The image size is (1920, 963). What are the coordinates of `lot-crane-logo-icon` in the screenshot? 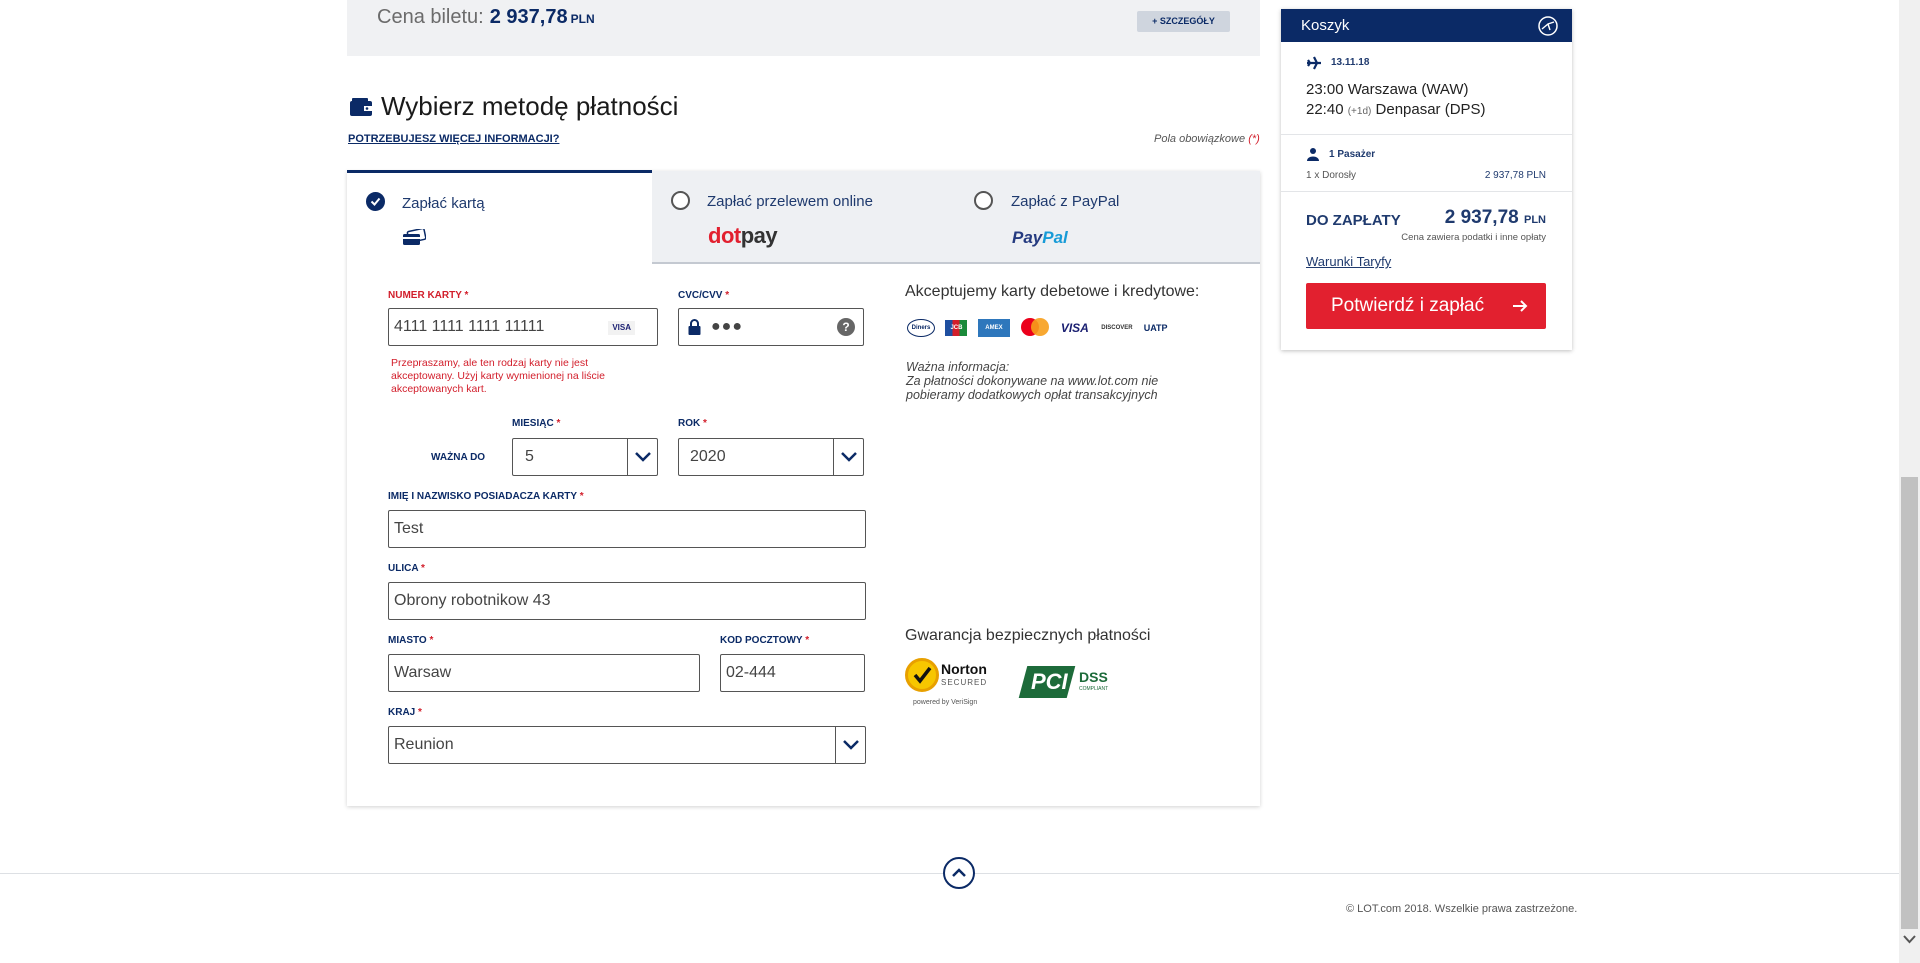 It's located at (1548, 26).